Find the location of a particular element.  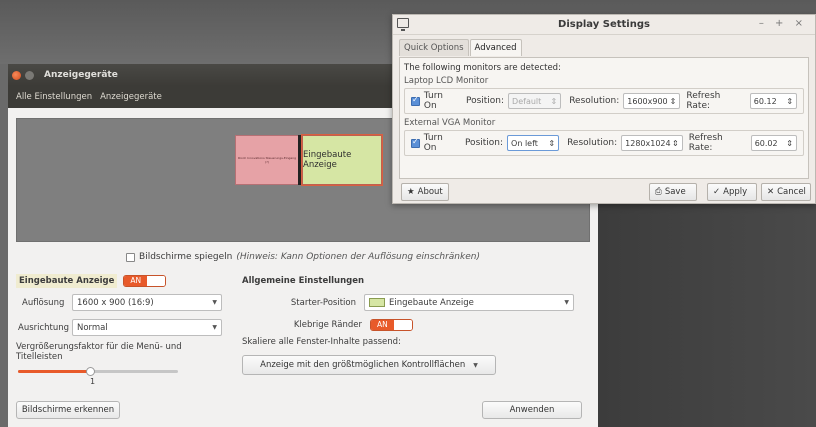

vga-refresh-select: 60.02 ⇕ is located at coordinates (773, 143).